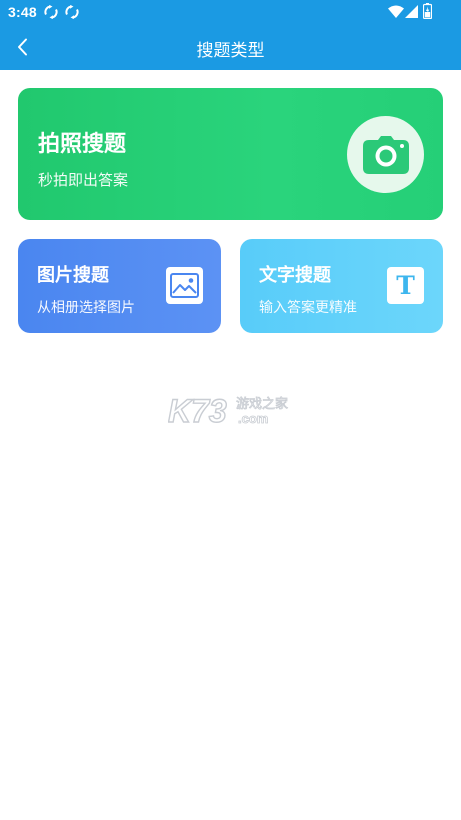 The height and width of the screenshot is (820, 461). I want to click on picture-icon, so click(184, 285).